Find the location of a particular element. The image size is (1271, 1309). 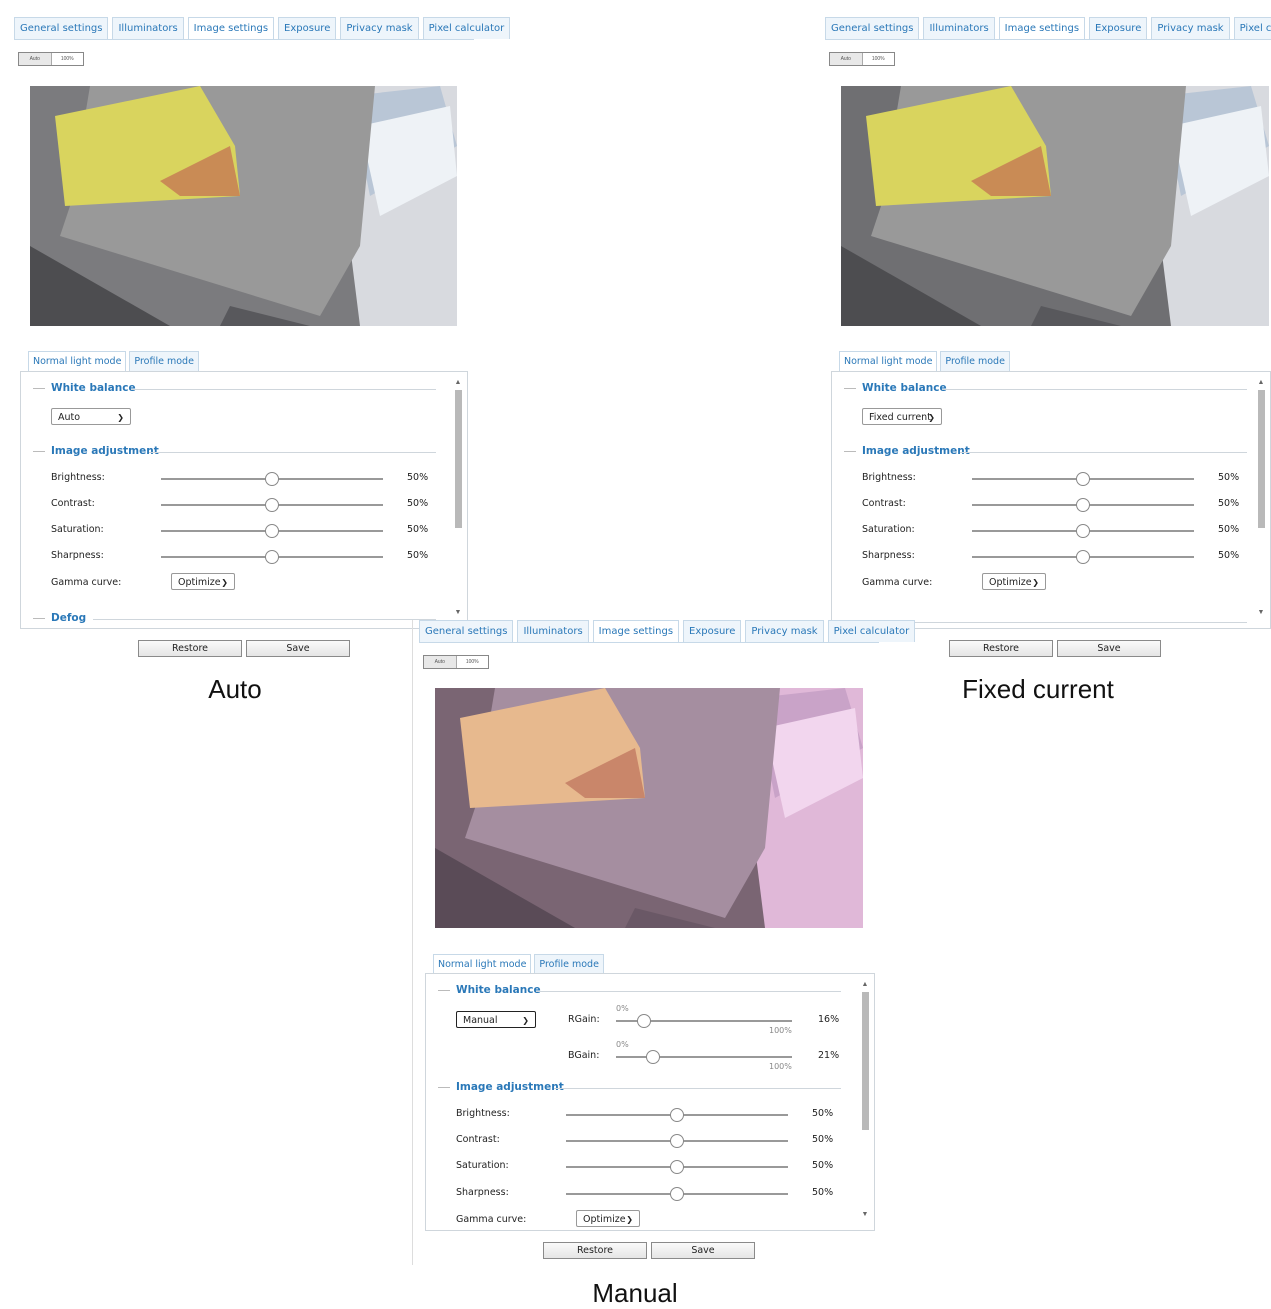

bgain-slider-knob is located at coordinates (652, 1057).